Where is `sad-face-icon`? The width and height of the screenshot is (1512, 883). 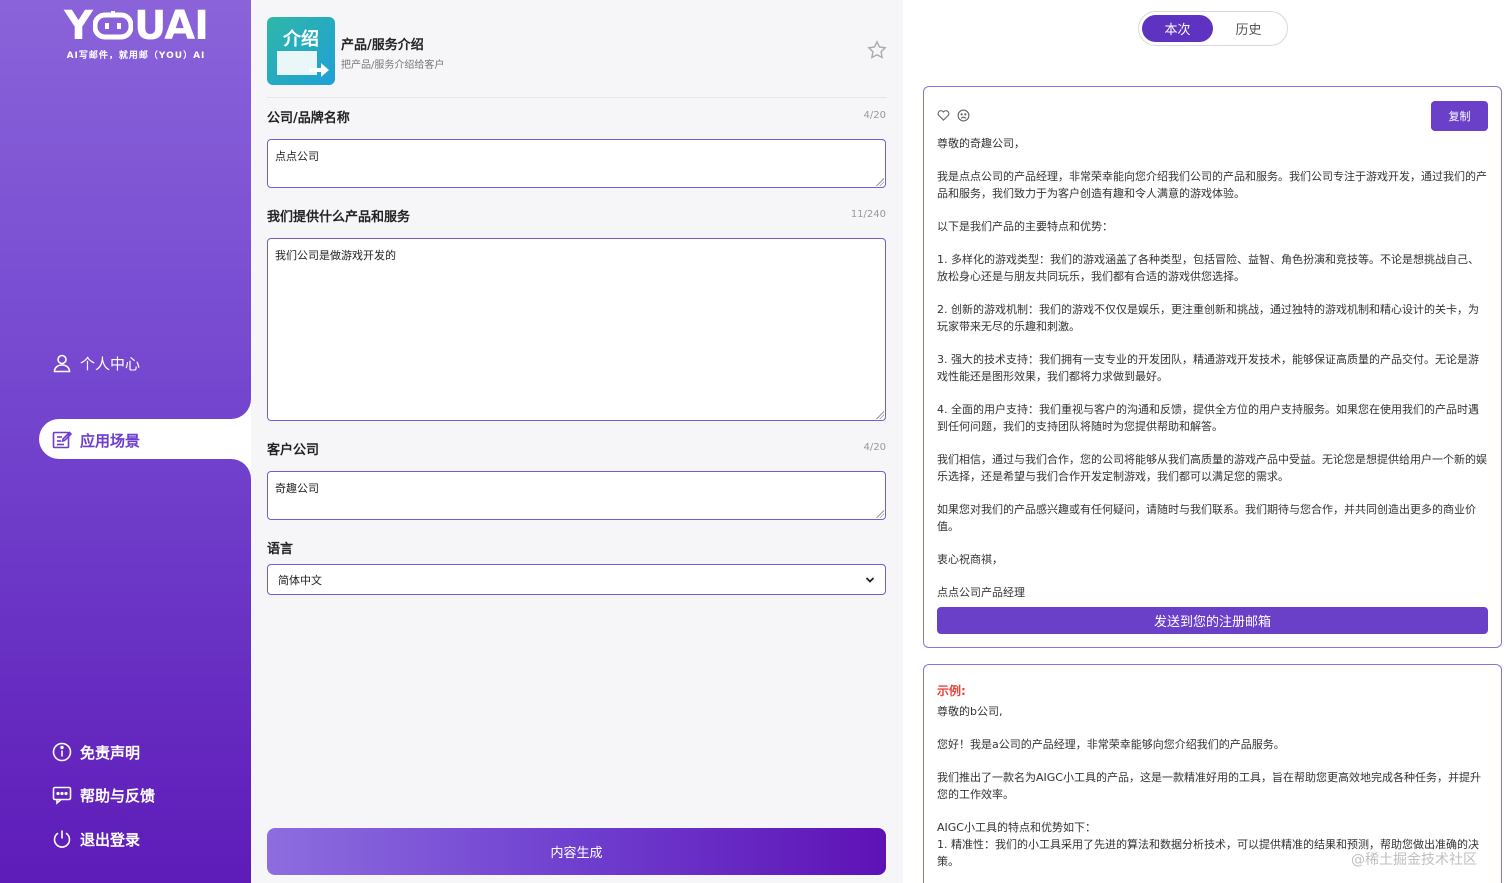
sad-face-icon is located at coordinates (963, 115).